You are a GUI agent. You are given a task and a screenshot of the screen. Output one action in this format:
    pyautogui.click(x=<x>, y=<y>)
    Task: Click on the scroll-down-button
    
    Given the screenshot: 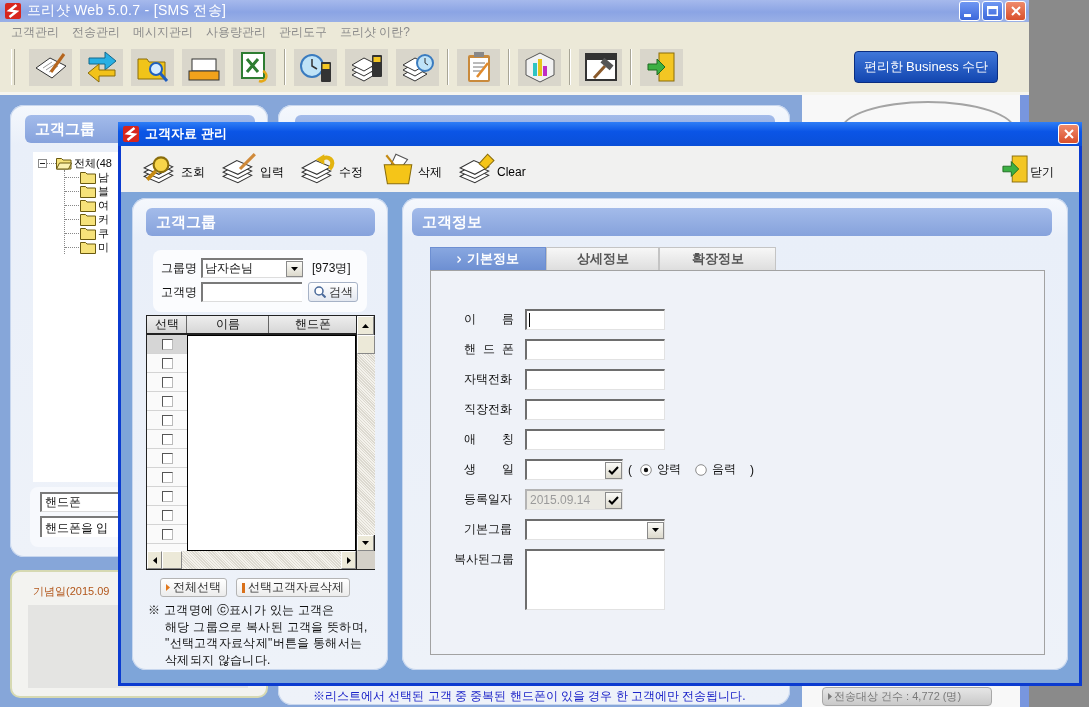 What is the action you would take?
    pyautogui.click(x=365, y=543)
    